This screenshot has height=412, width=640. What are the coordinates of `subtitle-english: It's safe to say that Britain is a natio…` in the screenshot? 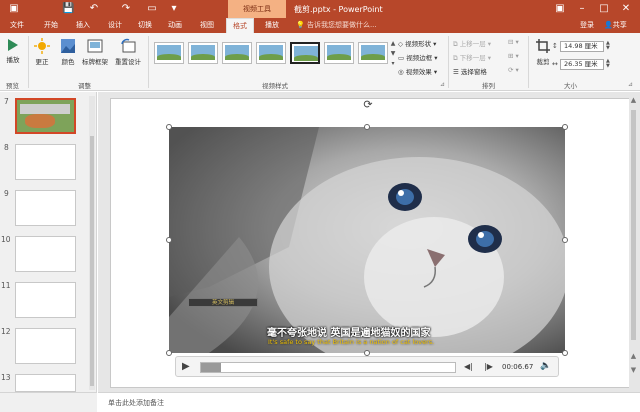 It's located at (351, 342).